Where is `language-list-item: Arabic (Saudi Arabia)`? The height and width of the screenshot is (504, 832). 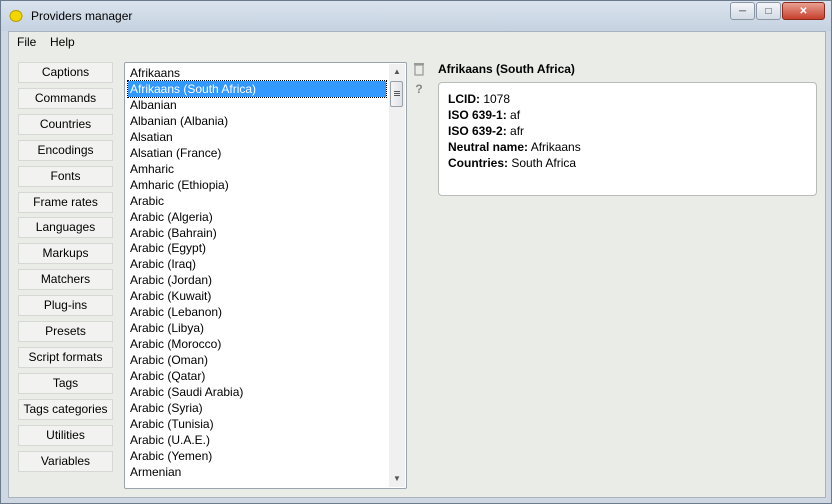 language-list-item: Arabic (Saudi Arabia) is located at coordinates (257, 392).